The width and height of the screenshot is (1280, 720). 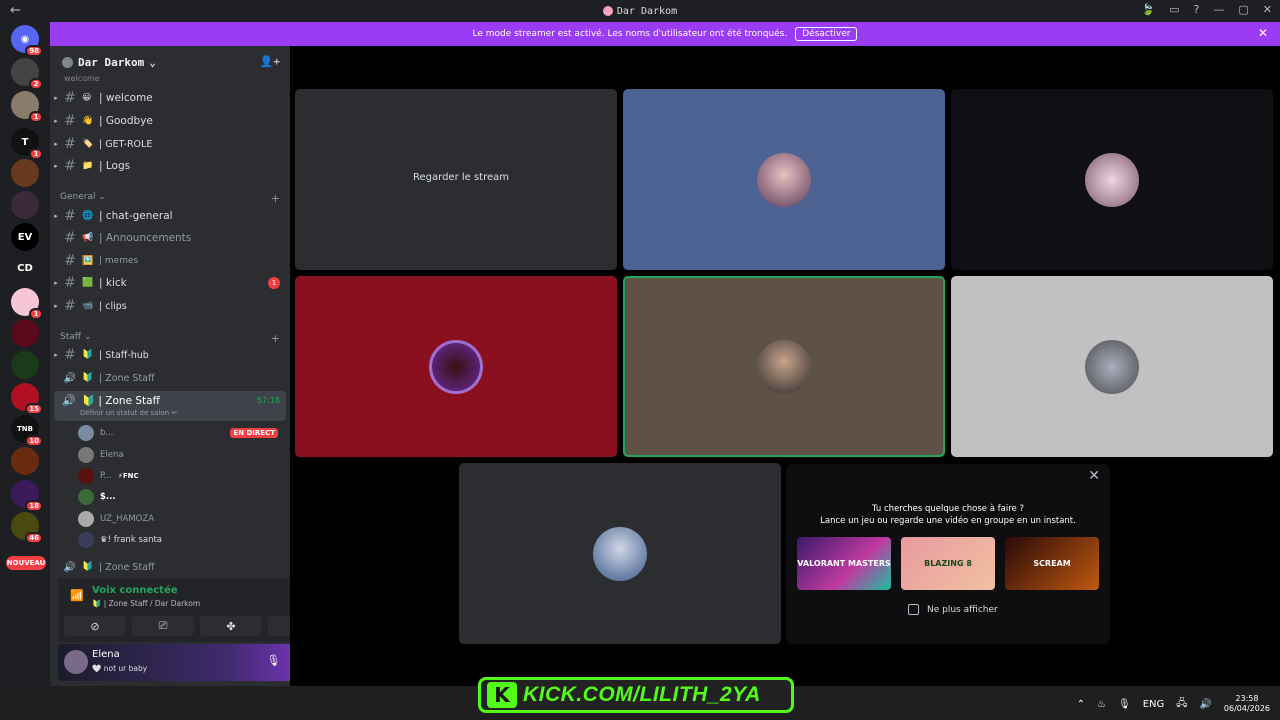 What do you see at coordinates (461, 177) in the screenshot?
I see `watch-stream-button: Regarder le stream` at bounding box center [461, 177].